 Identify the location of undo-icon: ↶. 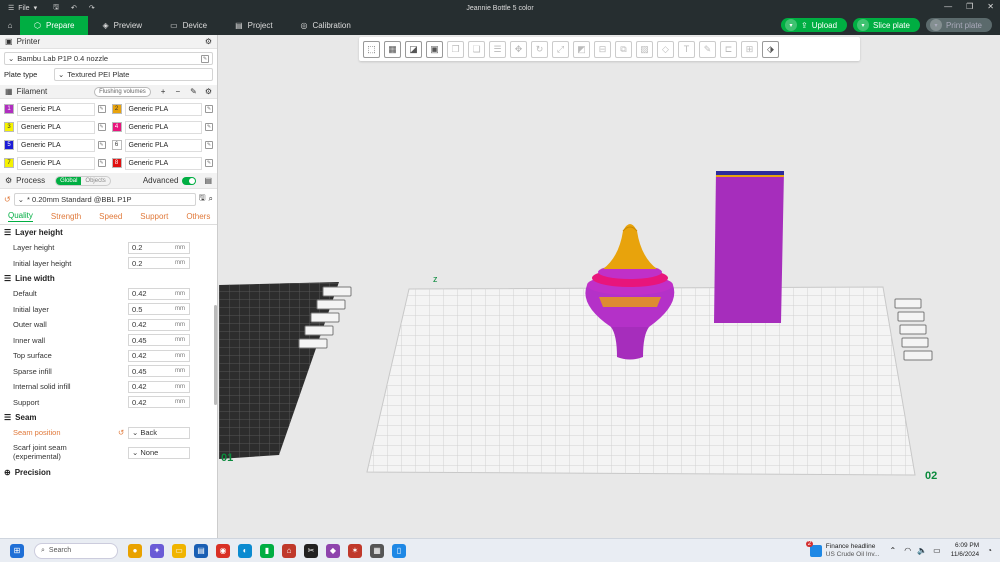
(74, 8).